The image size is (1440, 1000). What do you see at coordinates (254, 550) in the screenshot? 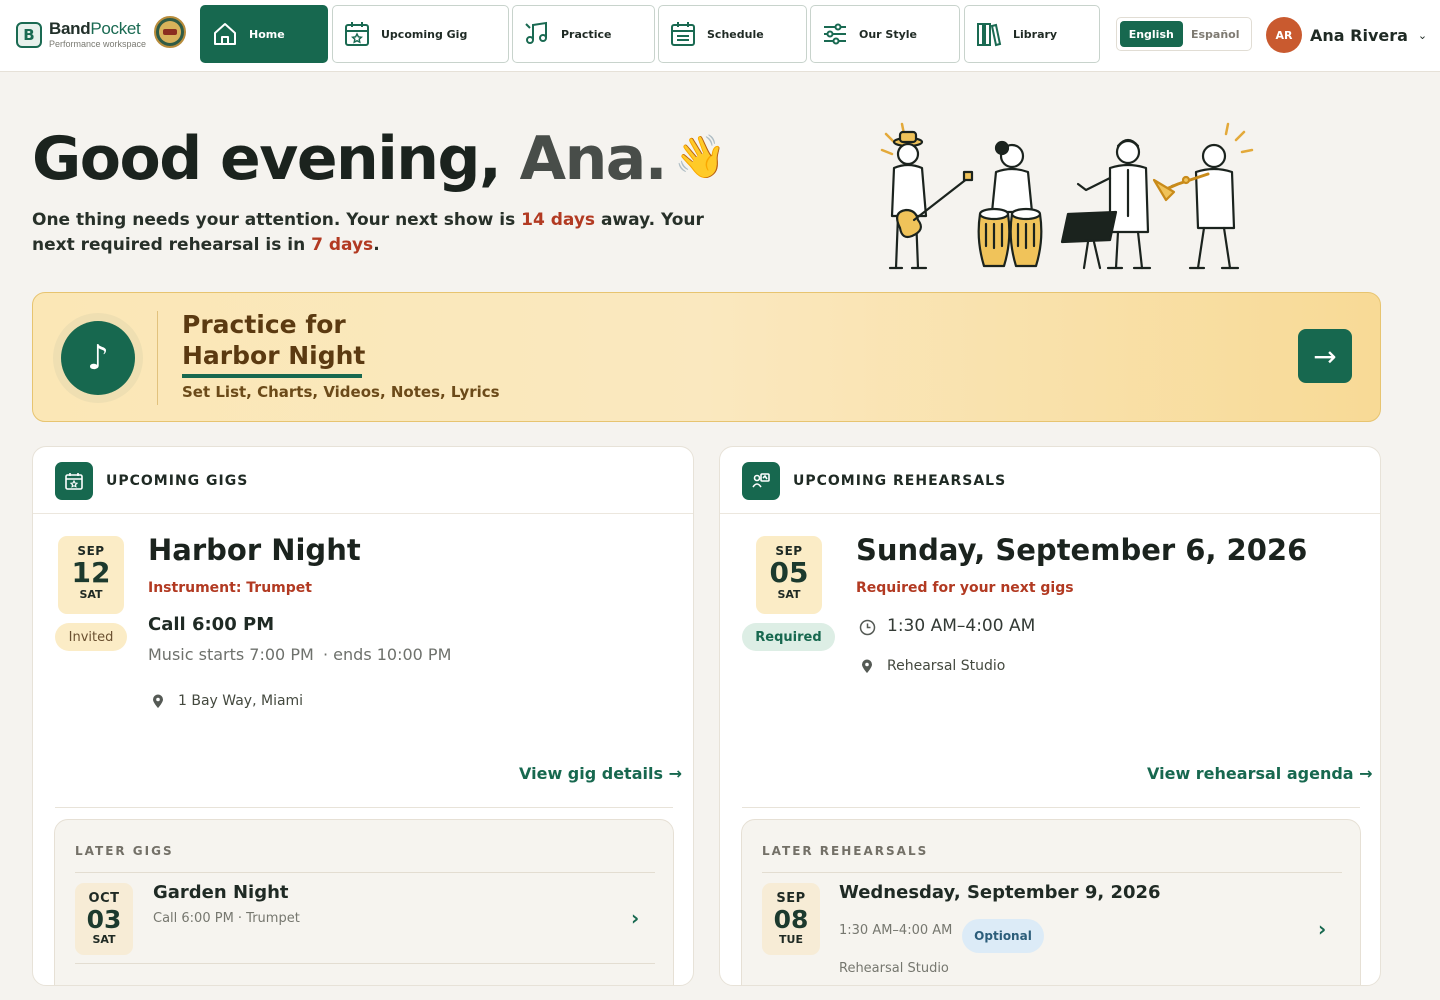
I see `gig-title: Harbor Night` at bounding box center [254, 550].